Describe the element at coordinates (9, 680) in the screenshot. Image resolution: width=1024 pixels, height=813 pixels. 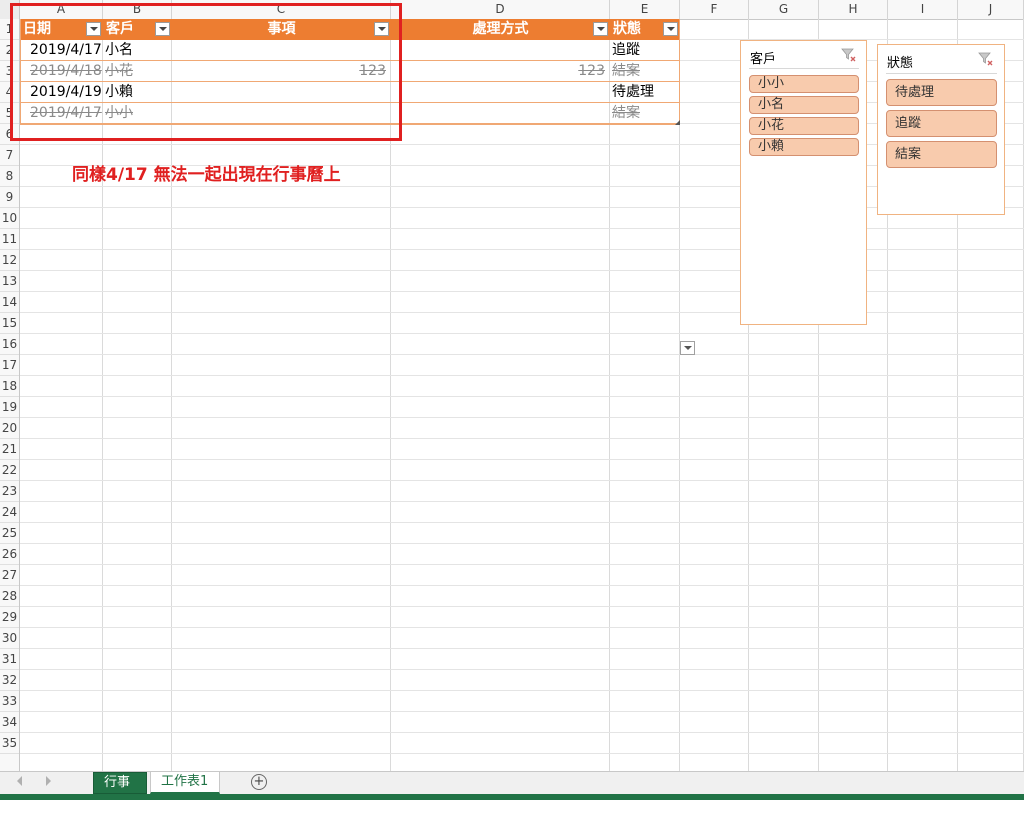
I see `row-header: 32` at that location.